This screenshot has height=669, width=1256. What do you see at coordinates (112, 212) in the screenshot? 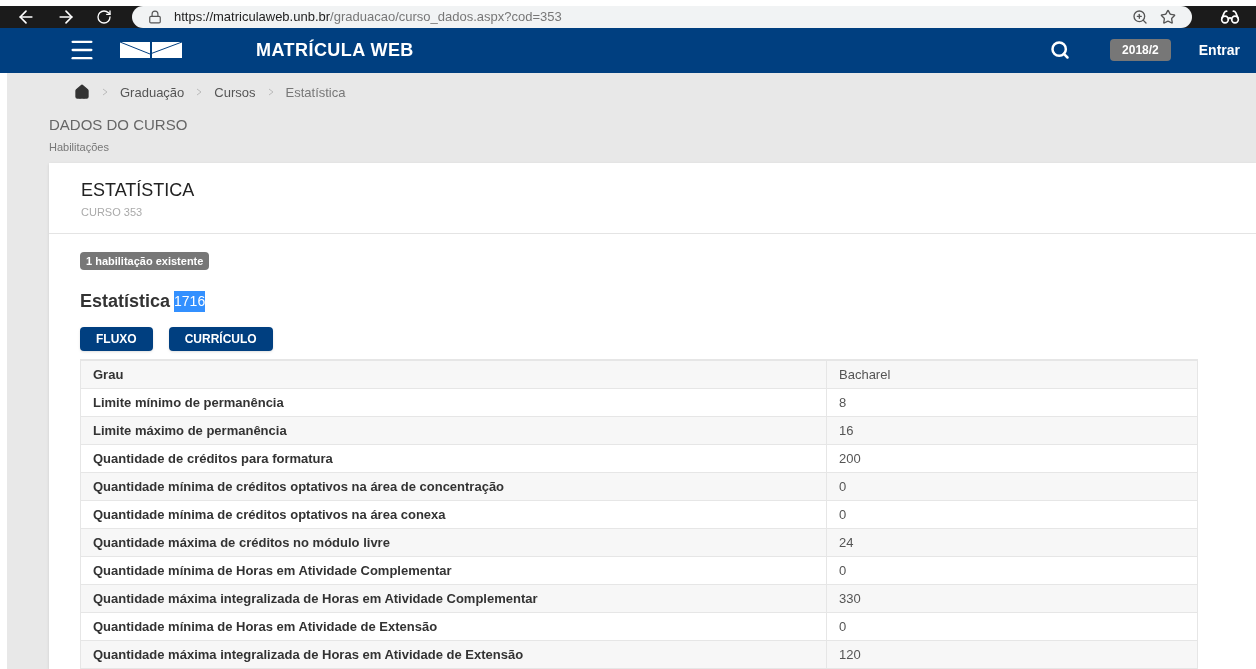
I see `card-subtitle: CURSO 353` at bounding box center [112, 212].